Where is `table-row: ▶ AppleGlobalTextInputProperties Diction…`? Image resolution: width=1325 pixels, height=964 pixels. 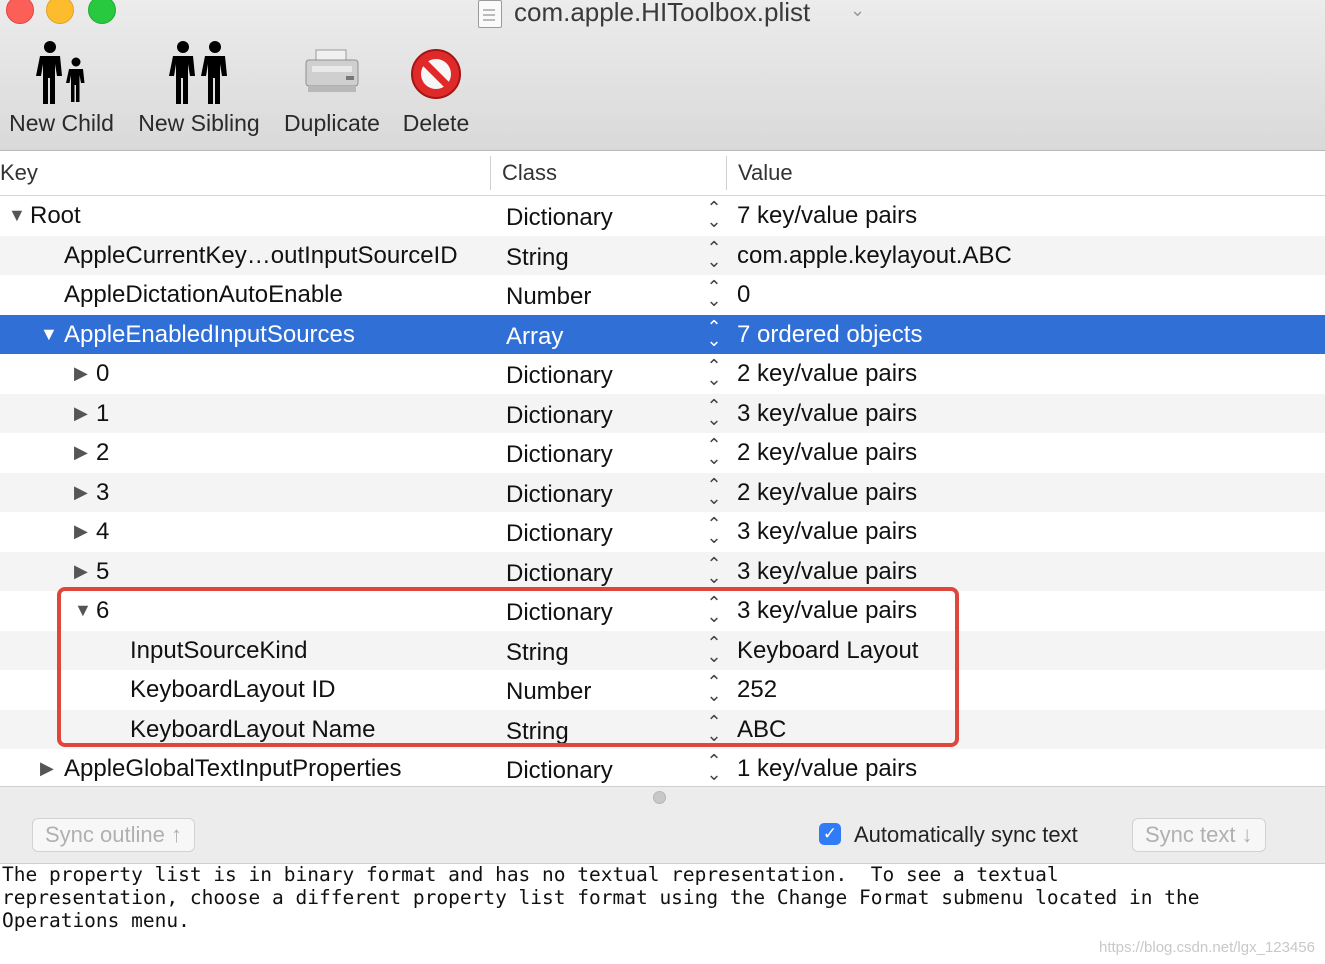
table-row: ▶ AppleGlobalTextInputProperties Diction… is located at coordinates (662, 769).